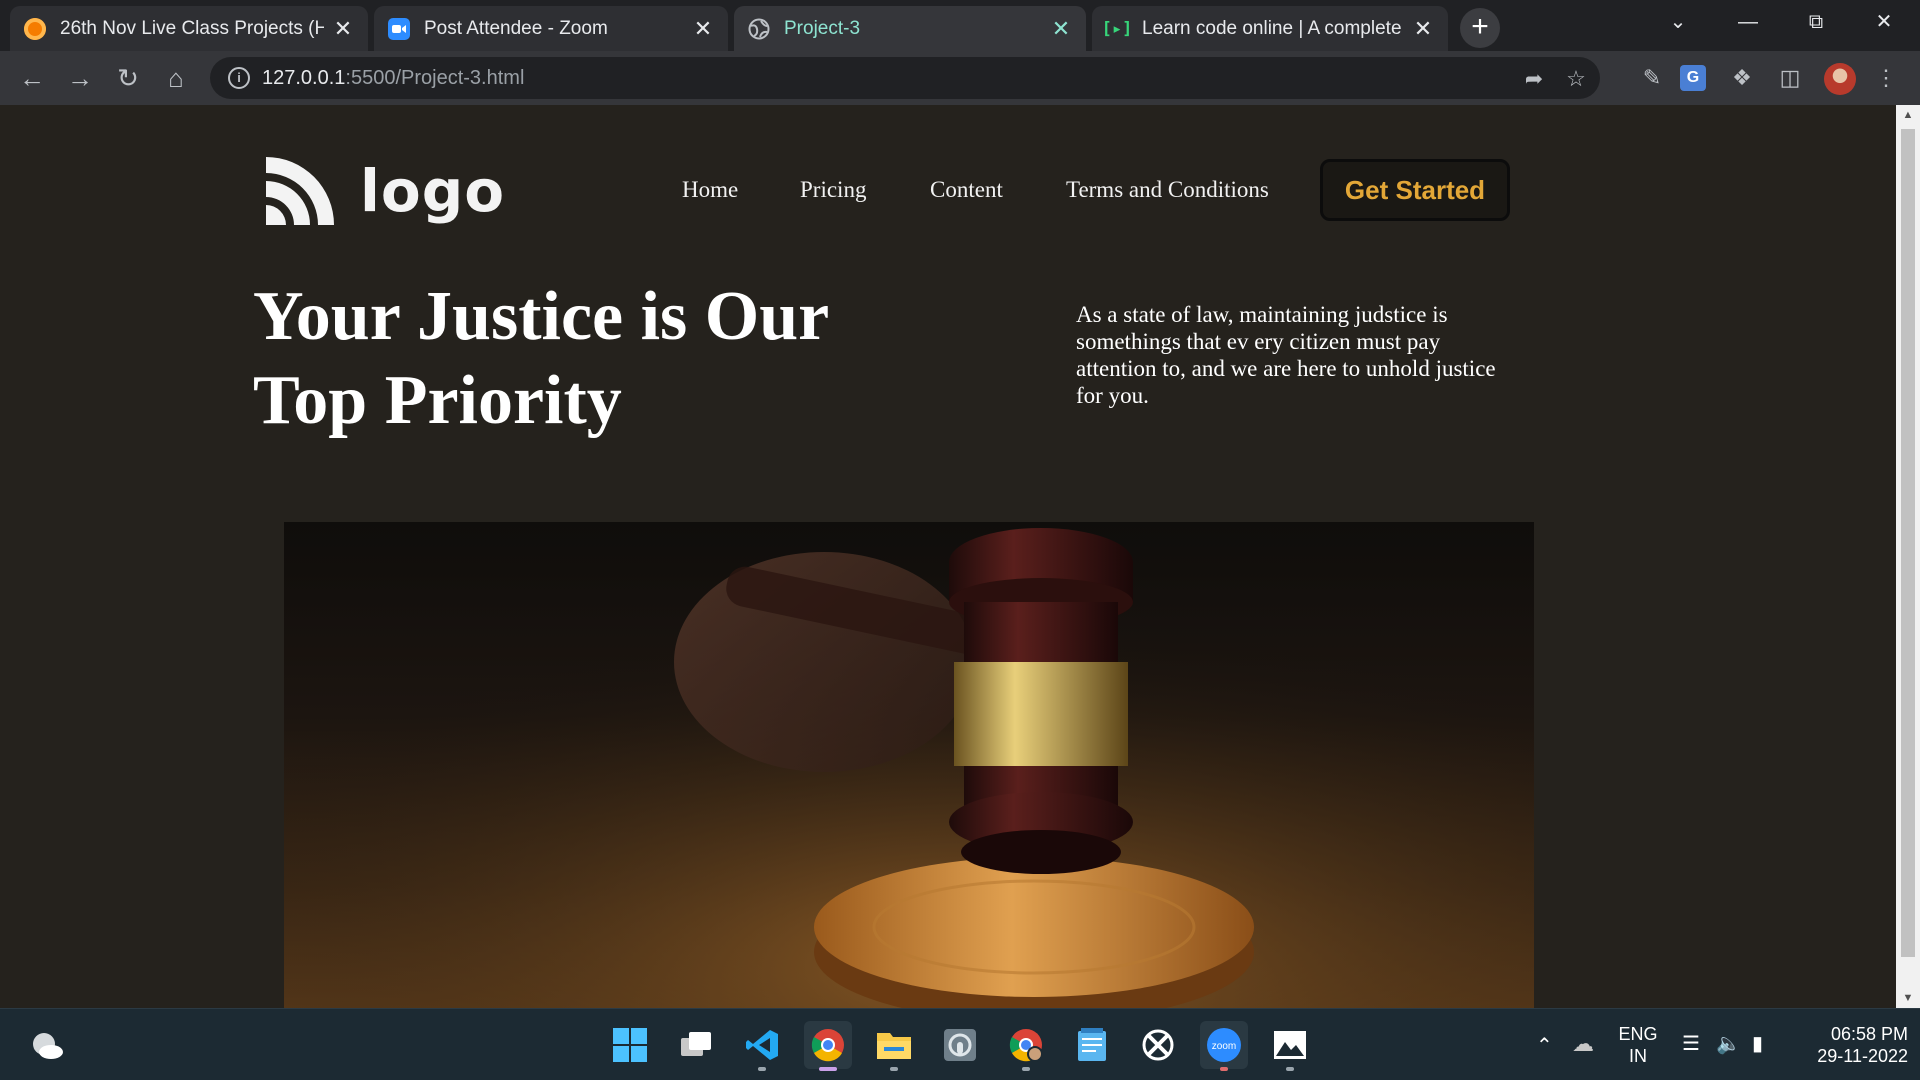  I want to click on tab-learn-code-online: [▸] Learn code online | A complete p ✕, so click(1270, 28).